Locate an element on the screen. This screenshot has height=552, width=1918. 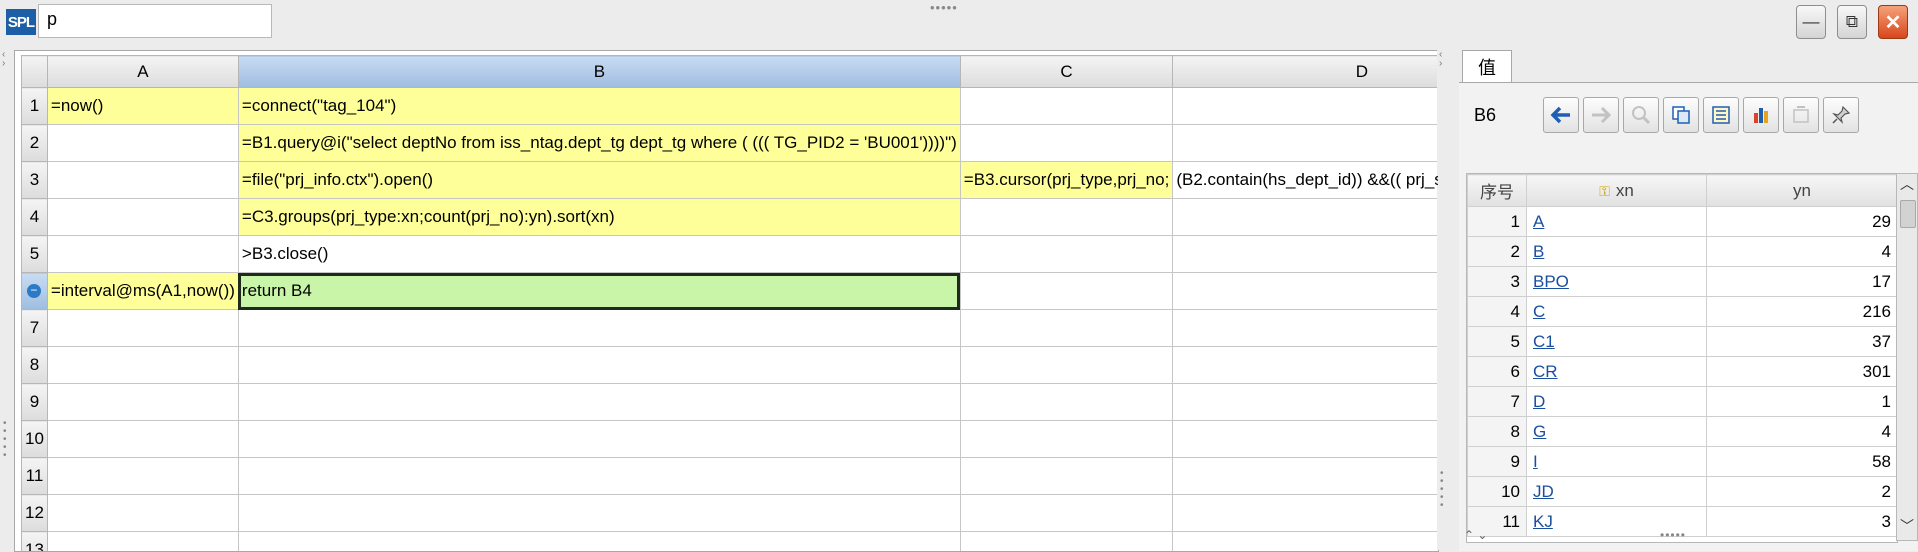
column-header-b: B is located at coordinates (599, 72).